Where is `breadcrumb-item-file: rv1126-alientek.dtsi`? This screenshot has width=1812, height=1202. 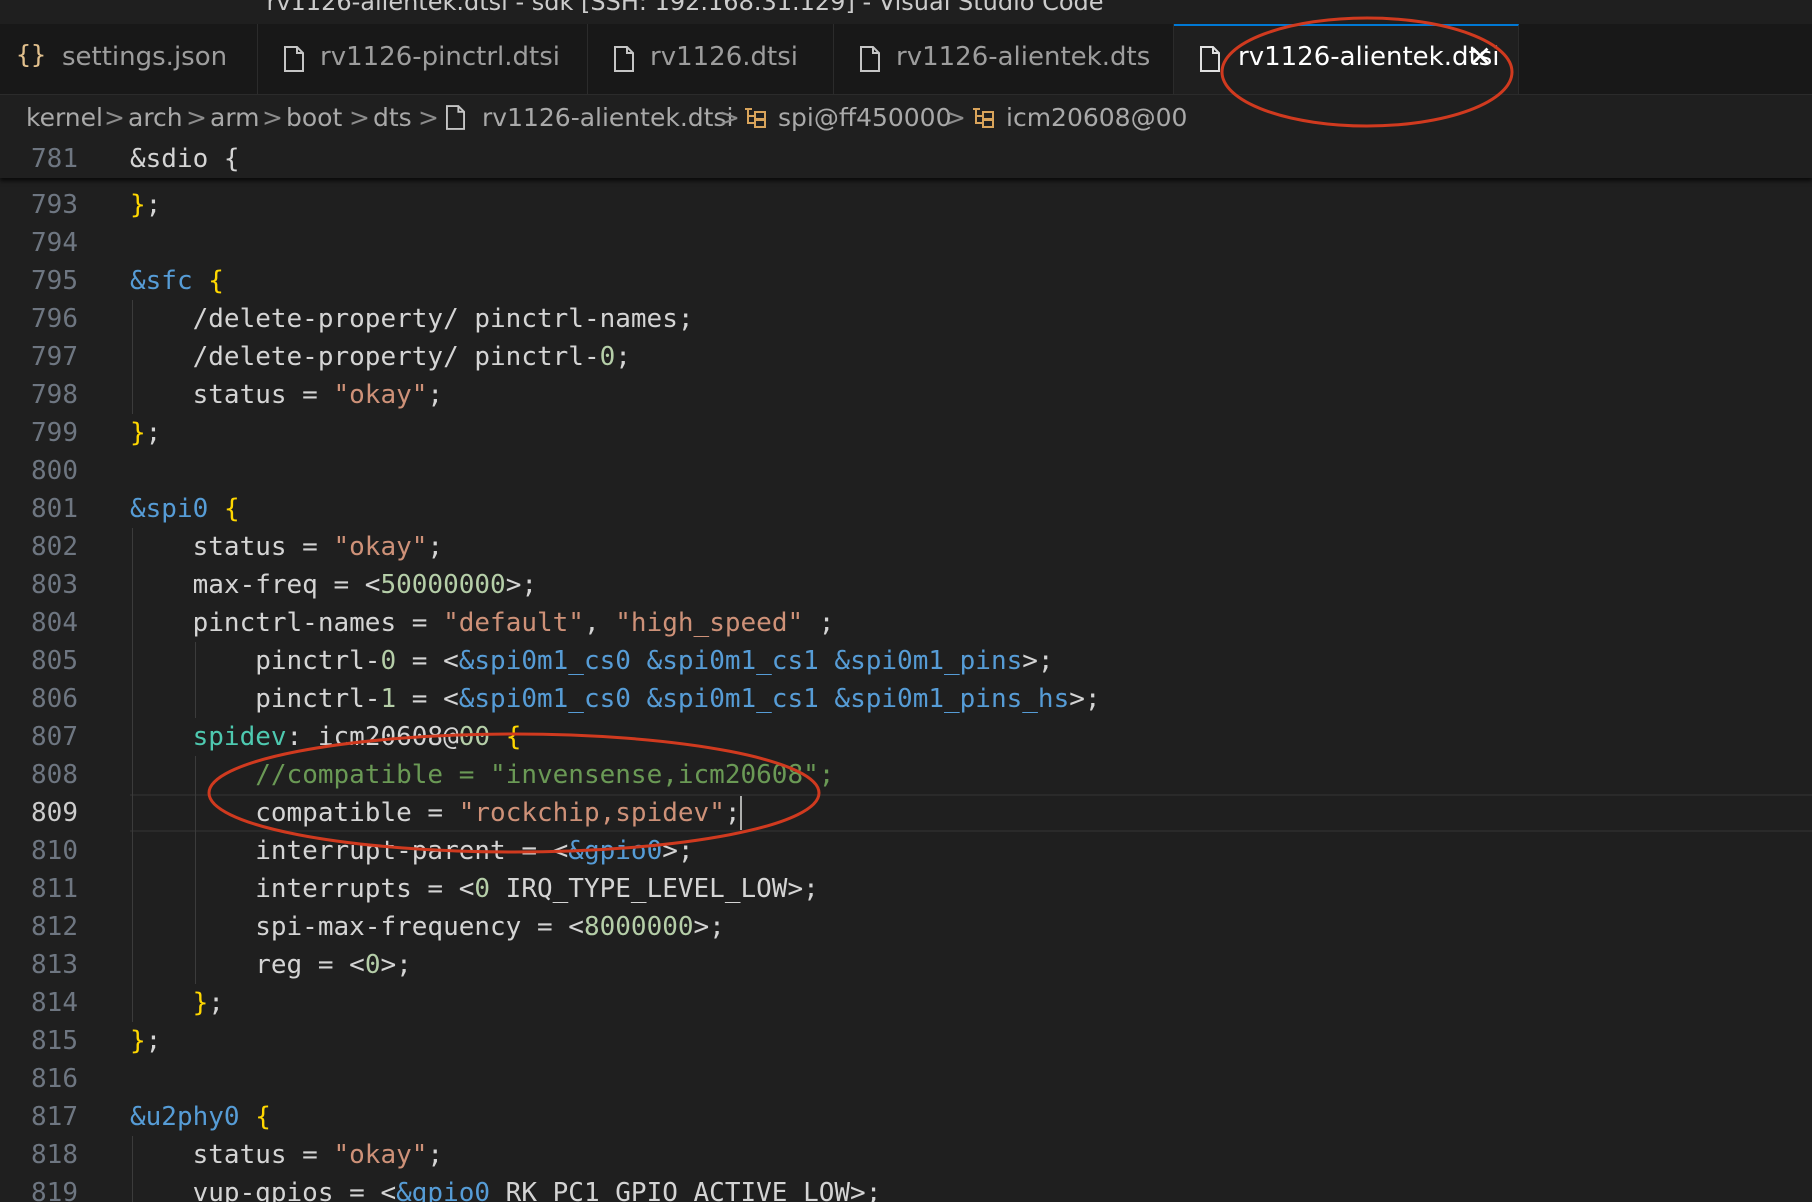
breadcrumb-item-file: rv1126-alientek.dtsi is located at coordinates (607, 117).